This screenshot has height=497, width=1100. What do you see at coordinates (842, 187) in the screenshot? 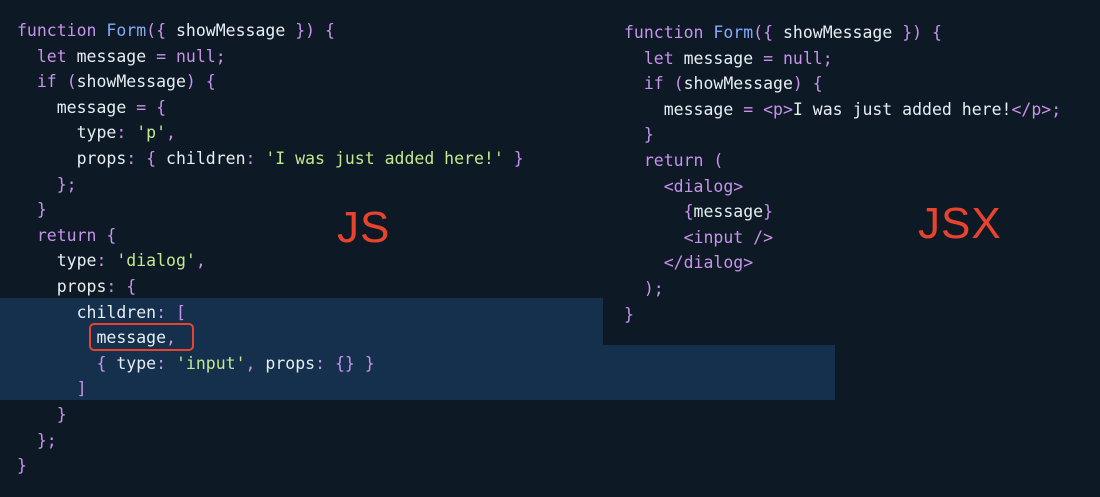
I see `jsx-code-line: <dialog>` at bounding box center [842, 187].